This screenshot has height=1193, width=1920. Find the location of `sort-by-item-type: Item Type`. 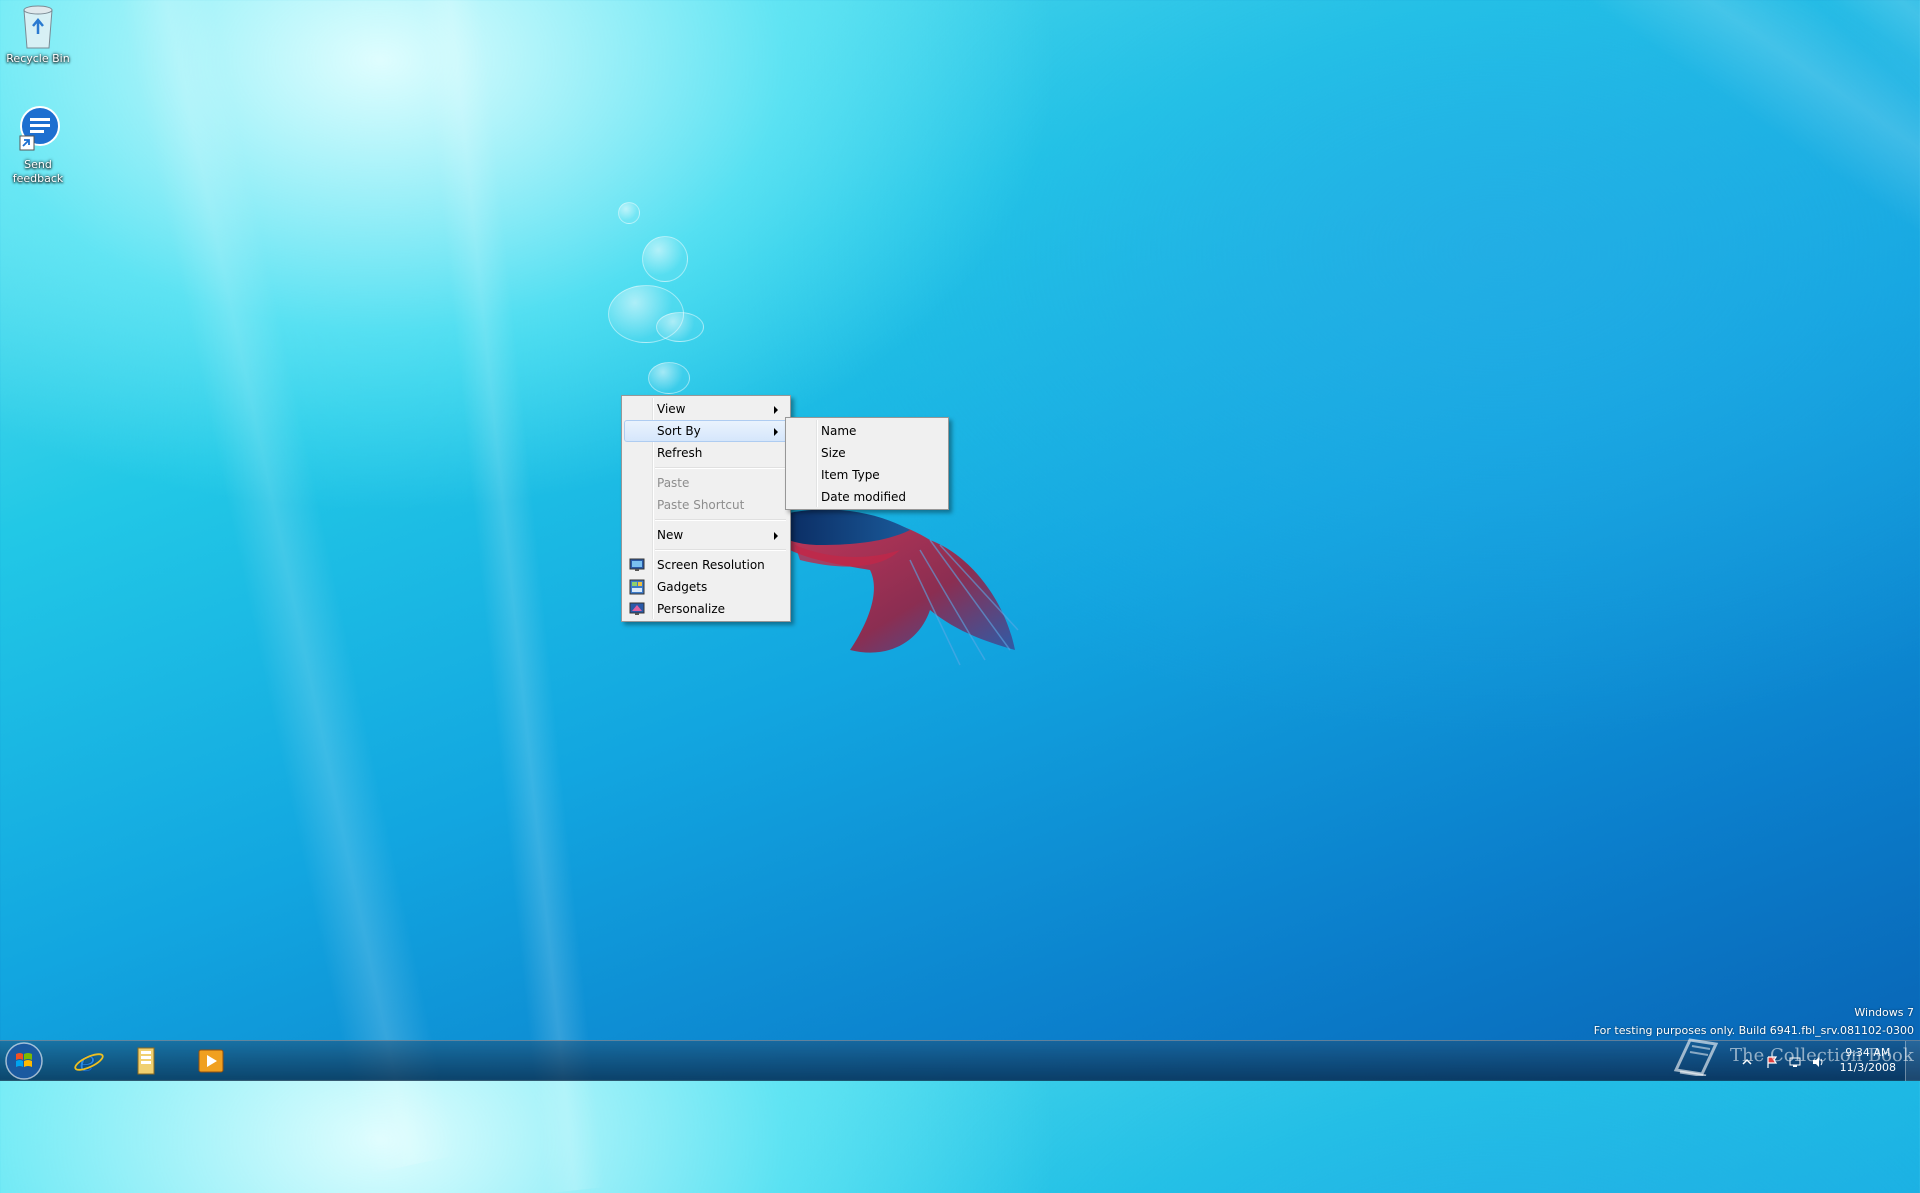

sort-by-item-type: Item Type is located at coordinates (867, 475).